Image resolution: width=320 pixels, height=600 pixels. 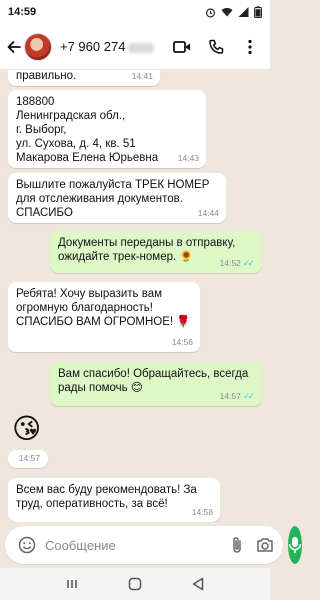 What do you see at coordinates (210, 12) in the screenshot?
I see `alarm-icon` at bounding box center [210, 12].